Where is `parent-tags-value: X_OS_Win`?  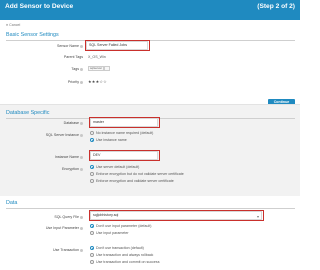 parent-tags-value: X_OS_Win is located at coordinates (97, 57).